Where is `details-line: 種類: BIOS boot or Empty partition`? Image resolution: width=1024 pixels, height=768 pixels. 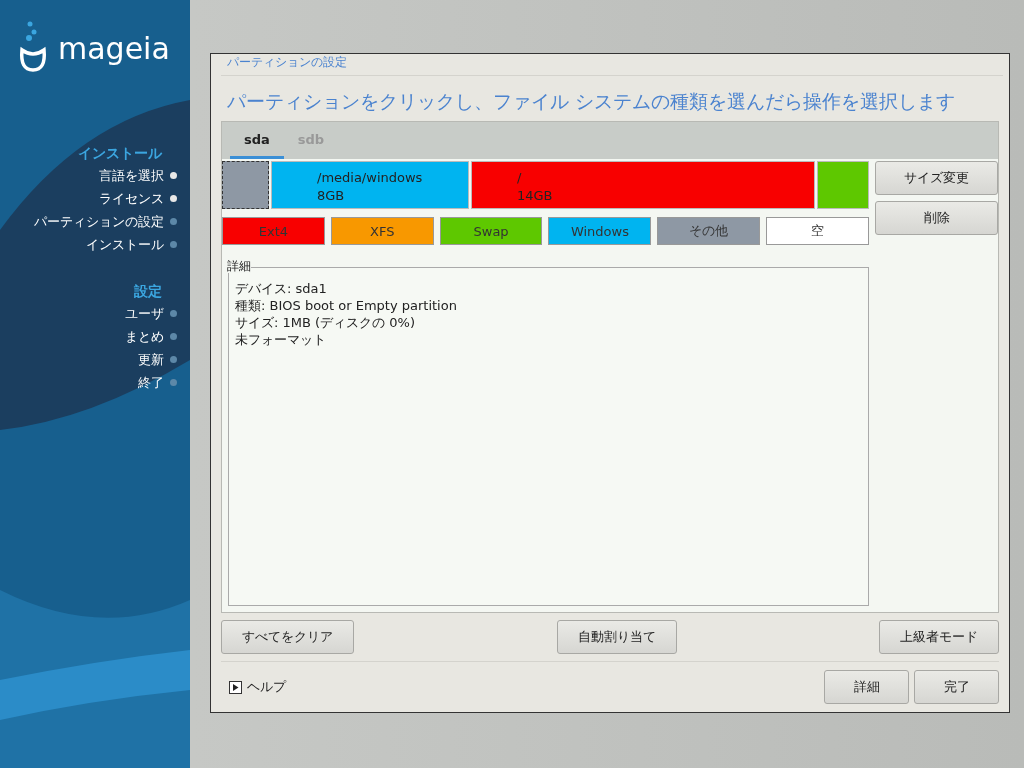
details-line: 種類: BIOS boot or Empty partition is located at coordinates (346, 305).